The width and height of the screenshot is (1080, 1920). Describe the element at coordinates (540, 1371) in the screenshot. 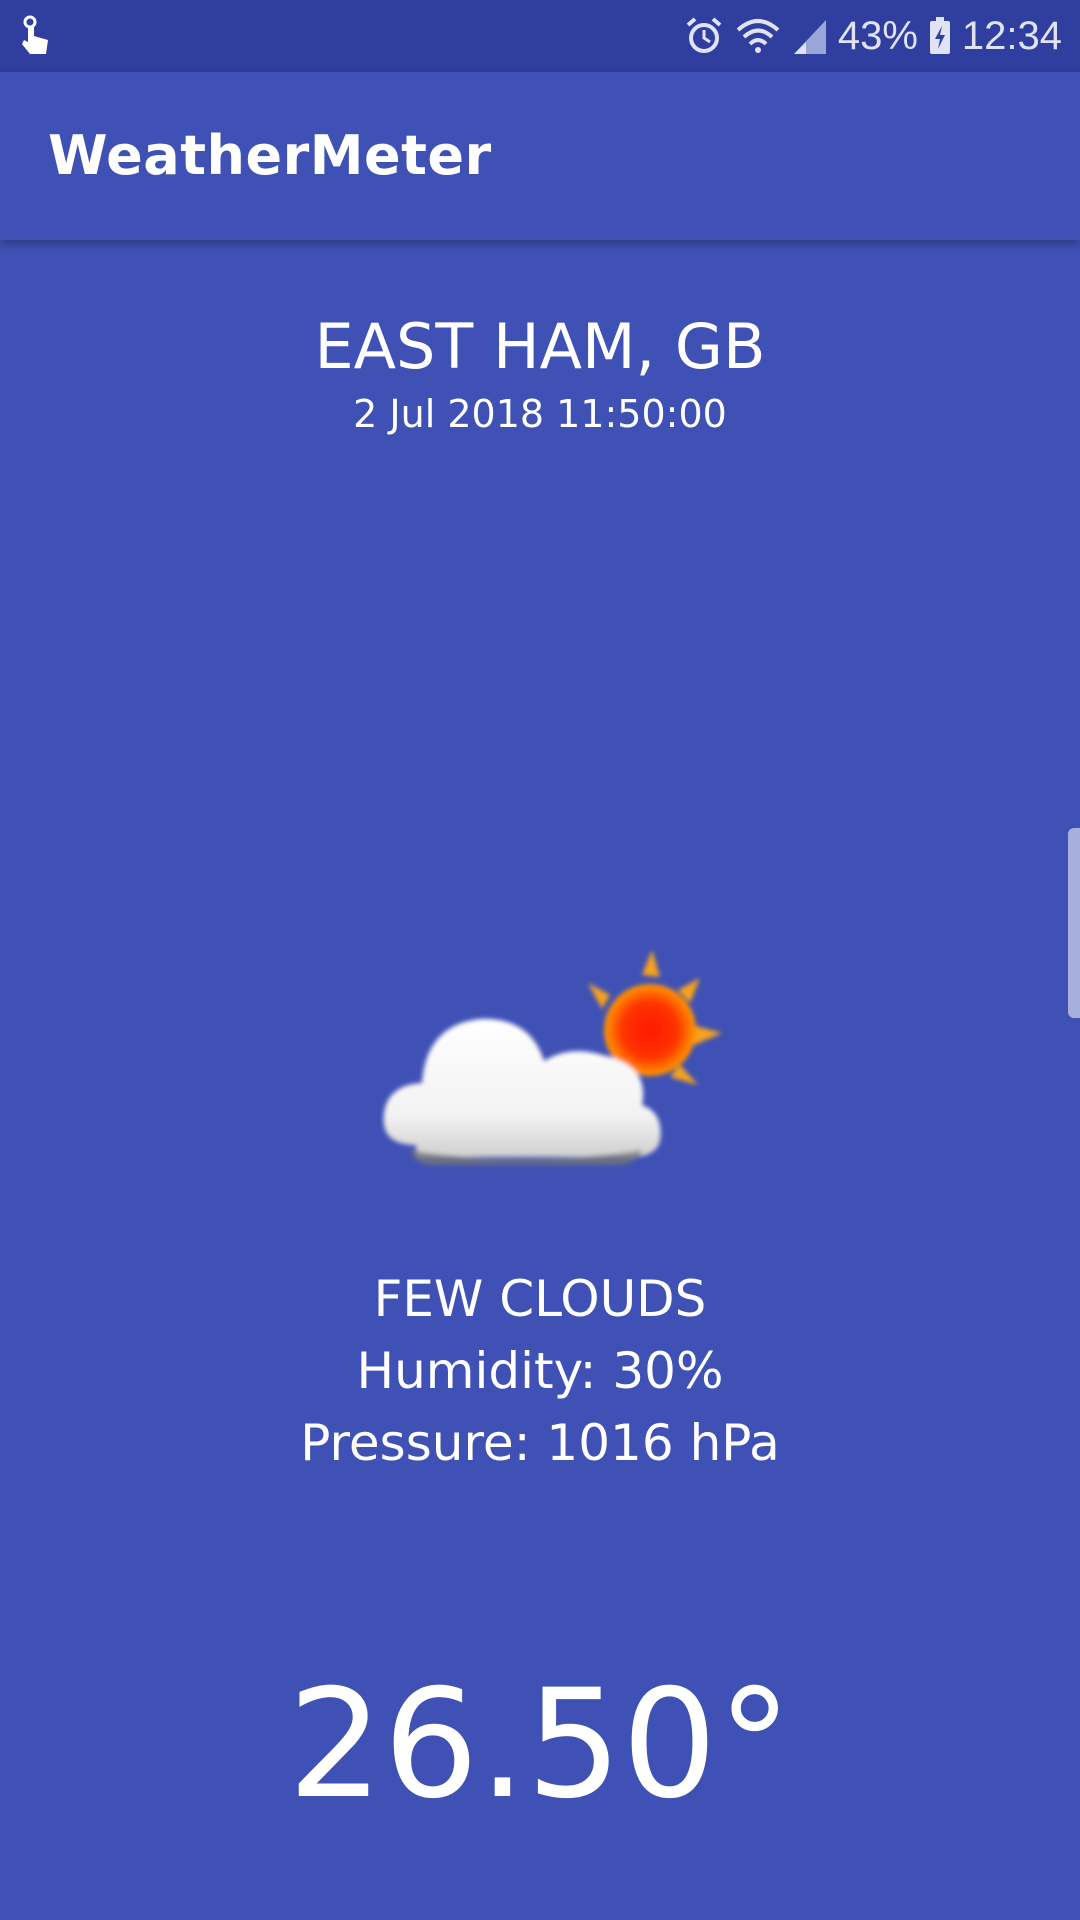

I see `humidity-label: Humidity: 30%` at that location.